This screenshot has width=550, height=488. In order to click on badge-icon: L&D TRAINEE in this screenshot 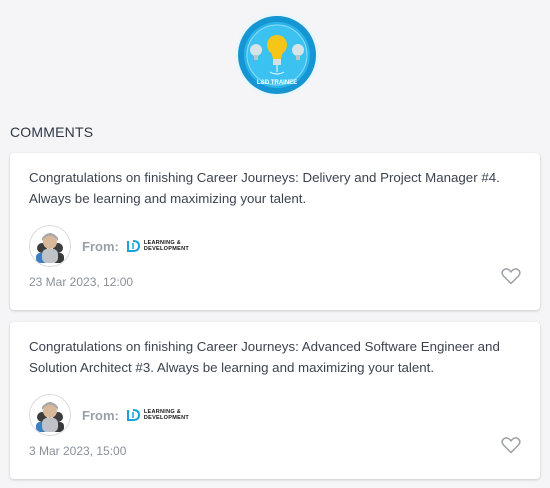, I will do `click(277, 55)`.